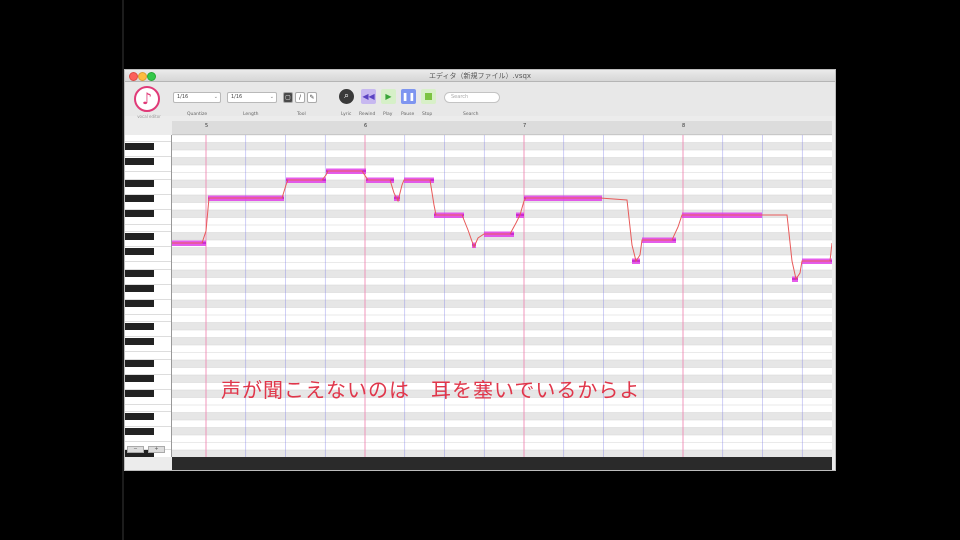 The width and height of the screenshot is (960, 540). I want to click on zoom-in-button: +, so click(156, 449).